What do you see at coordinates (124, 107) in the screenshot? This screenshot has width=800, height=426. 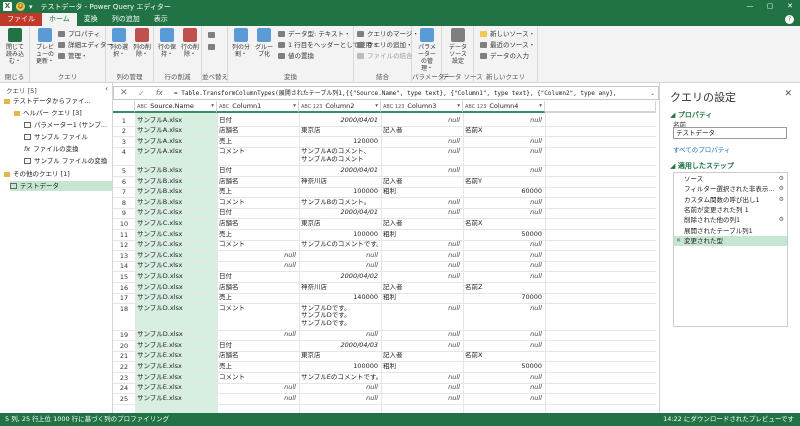 I see `row-number-header` at bounding box center [124, 107].